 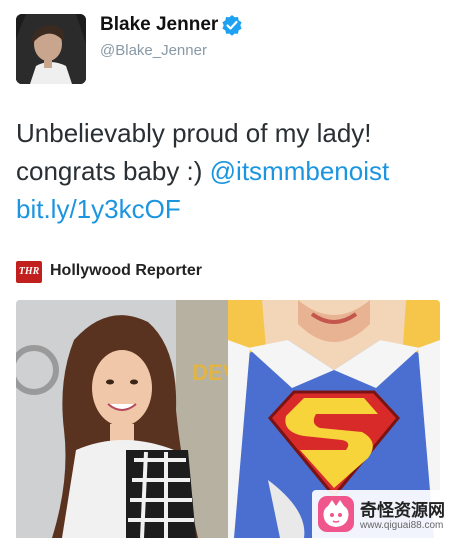 I want to click on tweet-text-line-2: congrats baby :) @itsmmbenoist, so click(x=231, y=171).